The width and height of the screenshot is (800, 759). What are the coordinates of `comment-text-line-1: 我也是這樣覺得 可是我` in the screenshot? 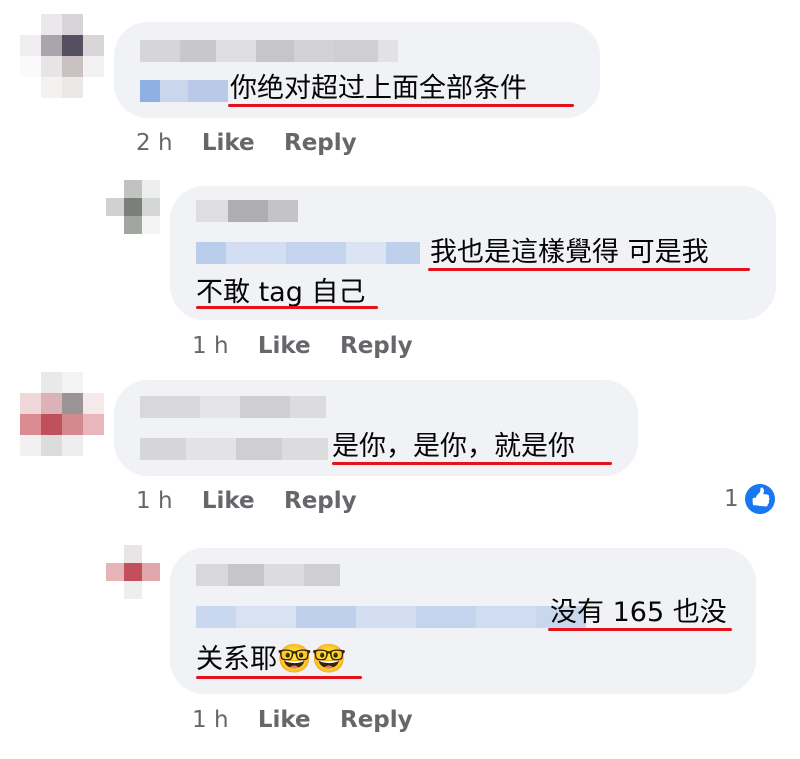 It's located at (569, 252).